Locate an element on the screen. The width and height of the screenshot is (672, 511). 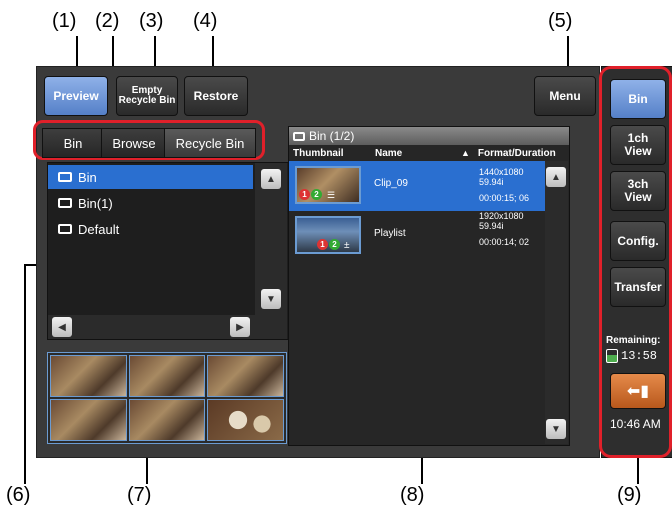
callout-8: (8) is located at coordinates (412, 495).